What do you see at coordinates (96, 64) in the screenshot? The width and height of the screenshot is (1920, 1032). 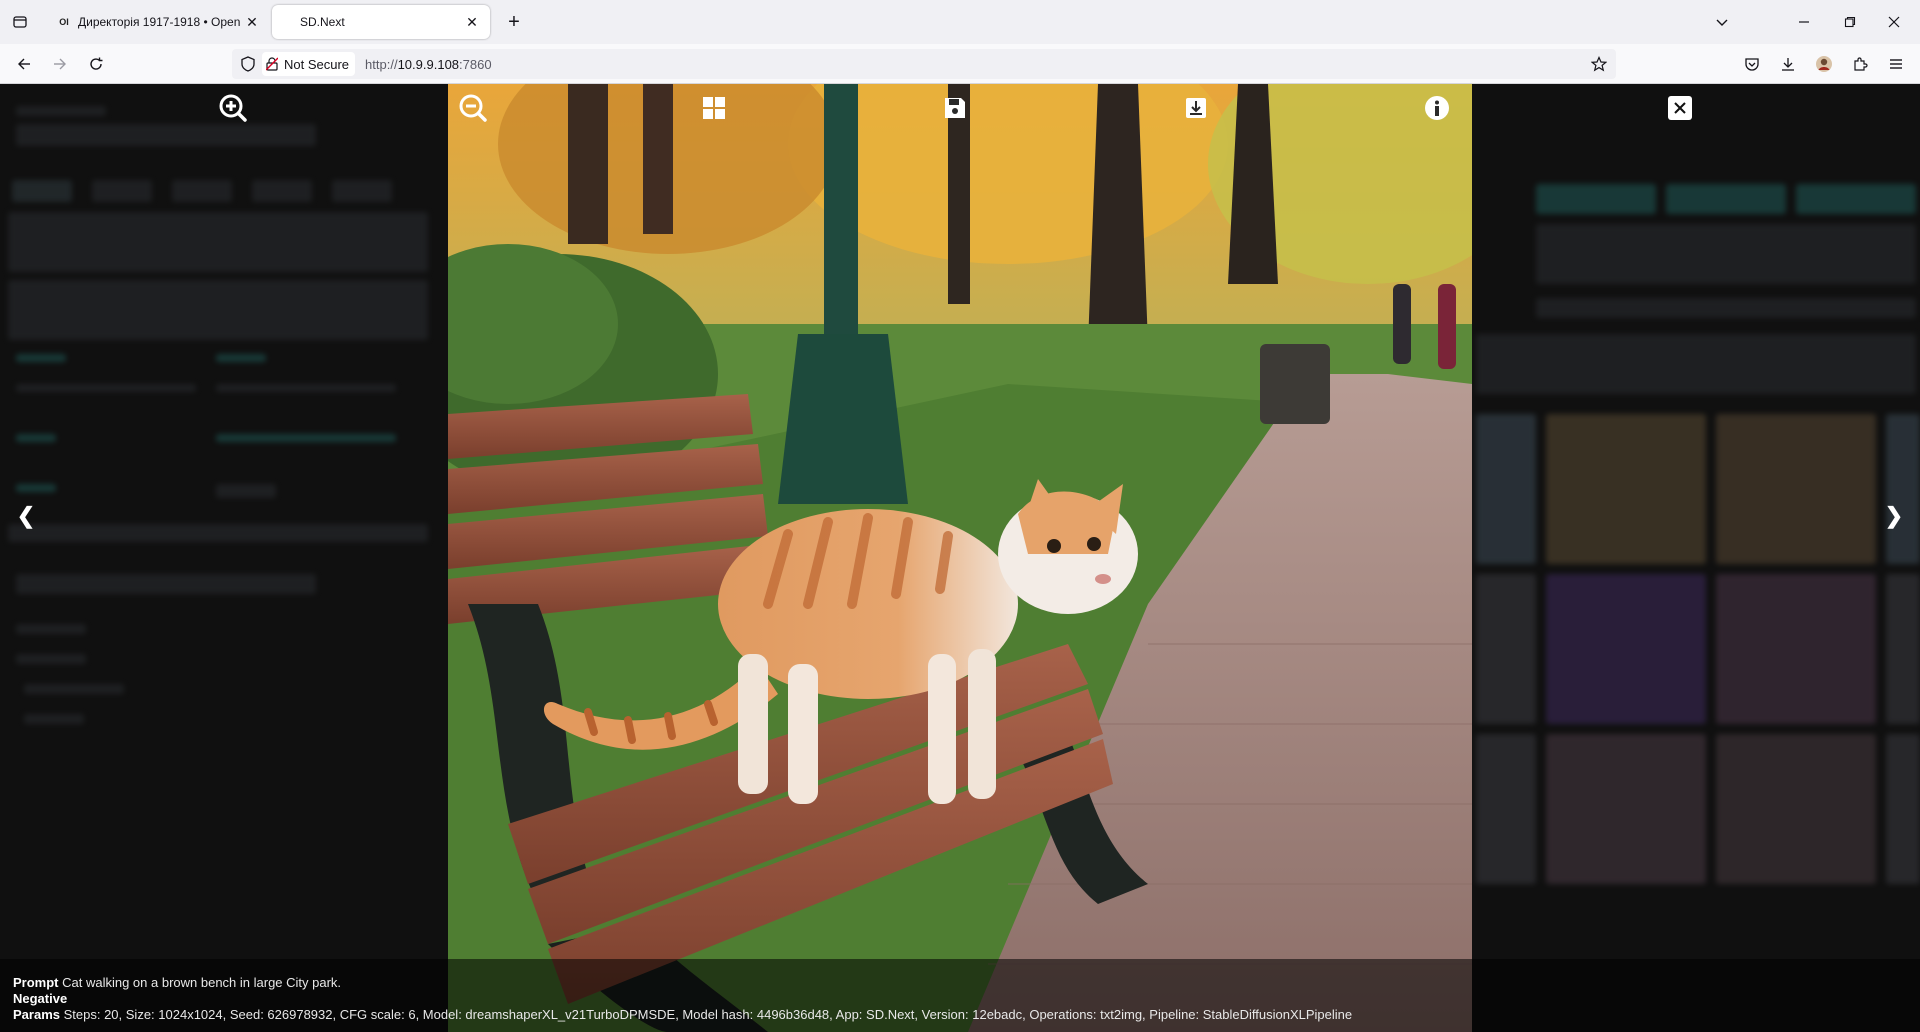 I see `reload-icon` at bounding box center [96, 64].